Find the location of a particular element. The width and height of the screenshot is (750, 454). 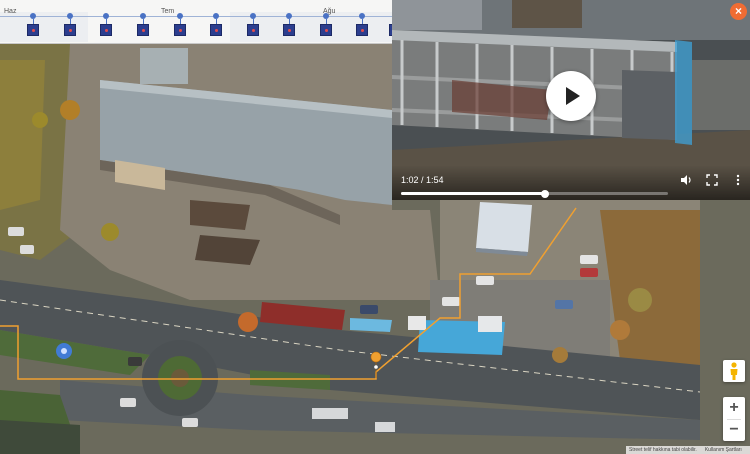

timeline-strip: Haz Tem Ağu is located at coordinates (196, 22).